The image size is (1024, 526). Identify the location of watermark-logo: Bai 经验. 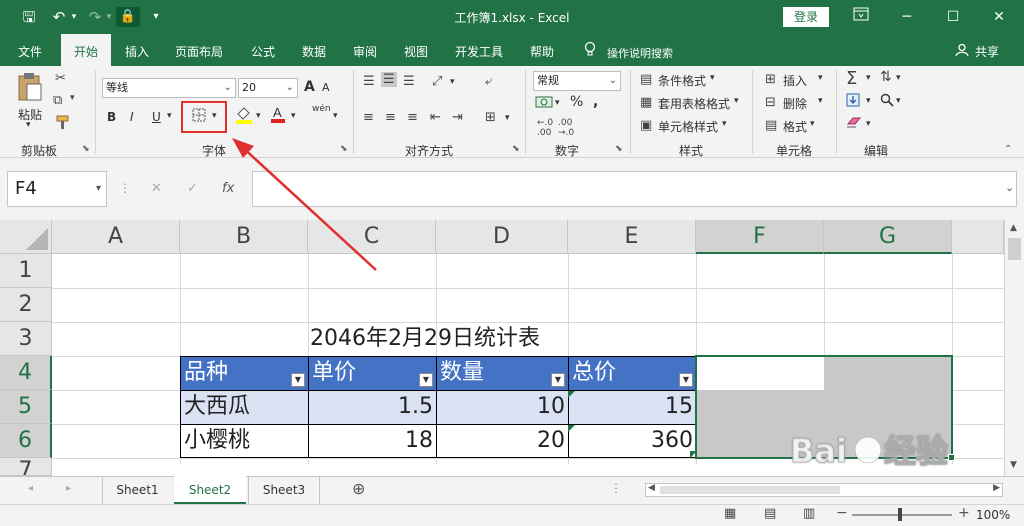
(890, 454).